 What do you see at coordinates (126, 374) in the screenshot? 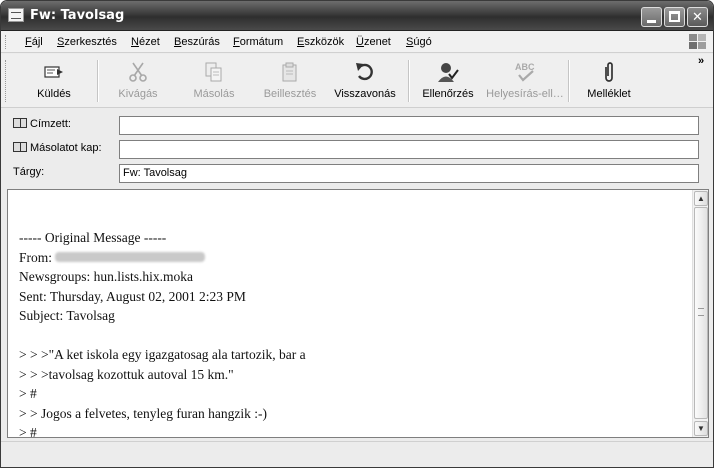
I see `message-line: > > >tavolsag kozottuk autoval 15 km."` at bounding box center [126, 374].